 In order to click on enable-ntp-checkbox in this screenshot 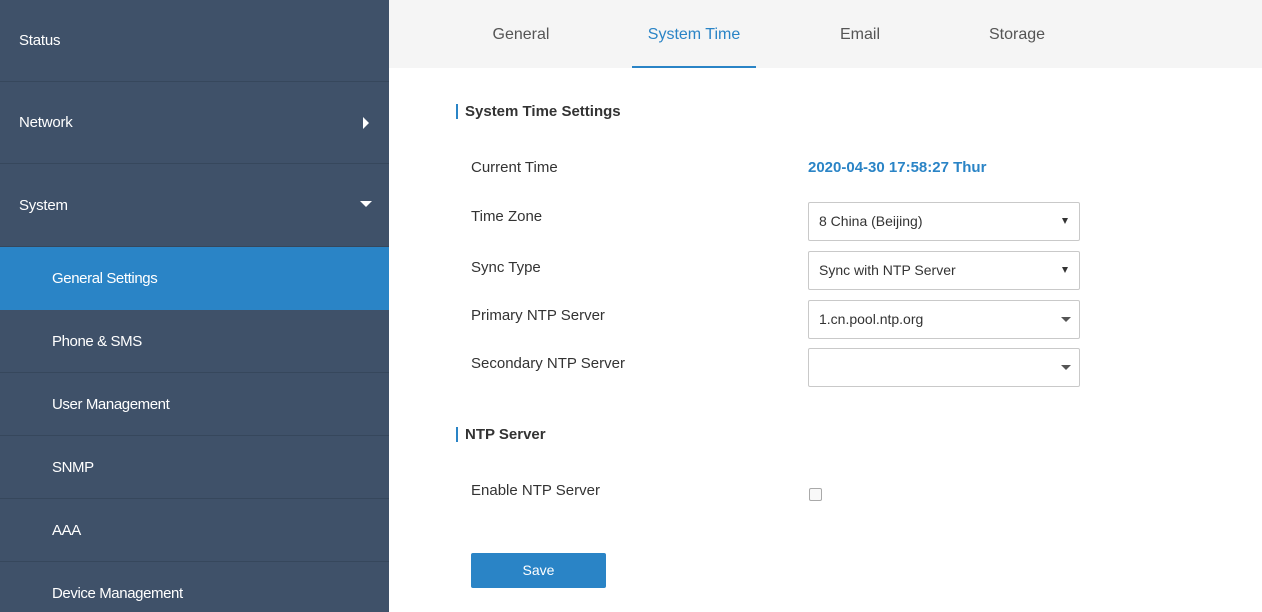, I will do `click(815, 494)`.